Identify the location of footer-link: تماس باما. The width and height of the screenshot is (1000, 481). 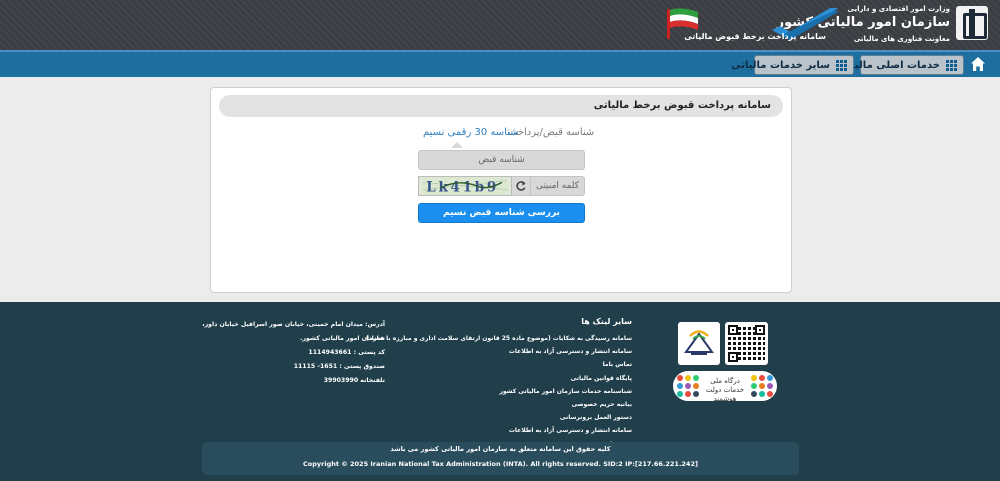
(506, 364).